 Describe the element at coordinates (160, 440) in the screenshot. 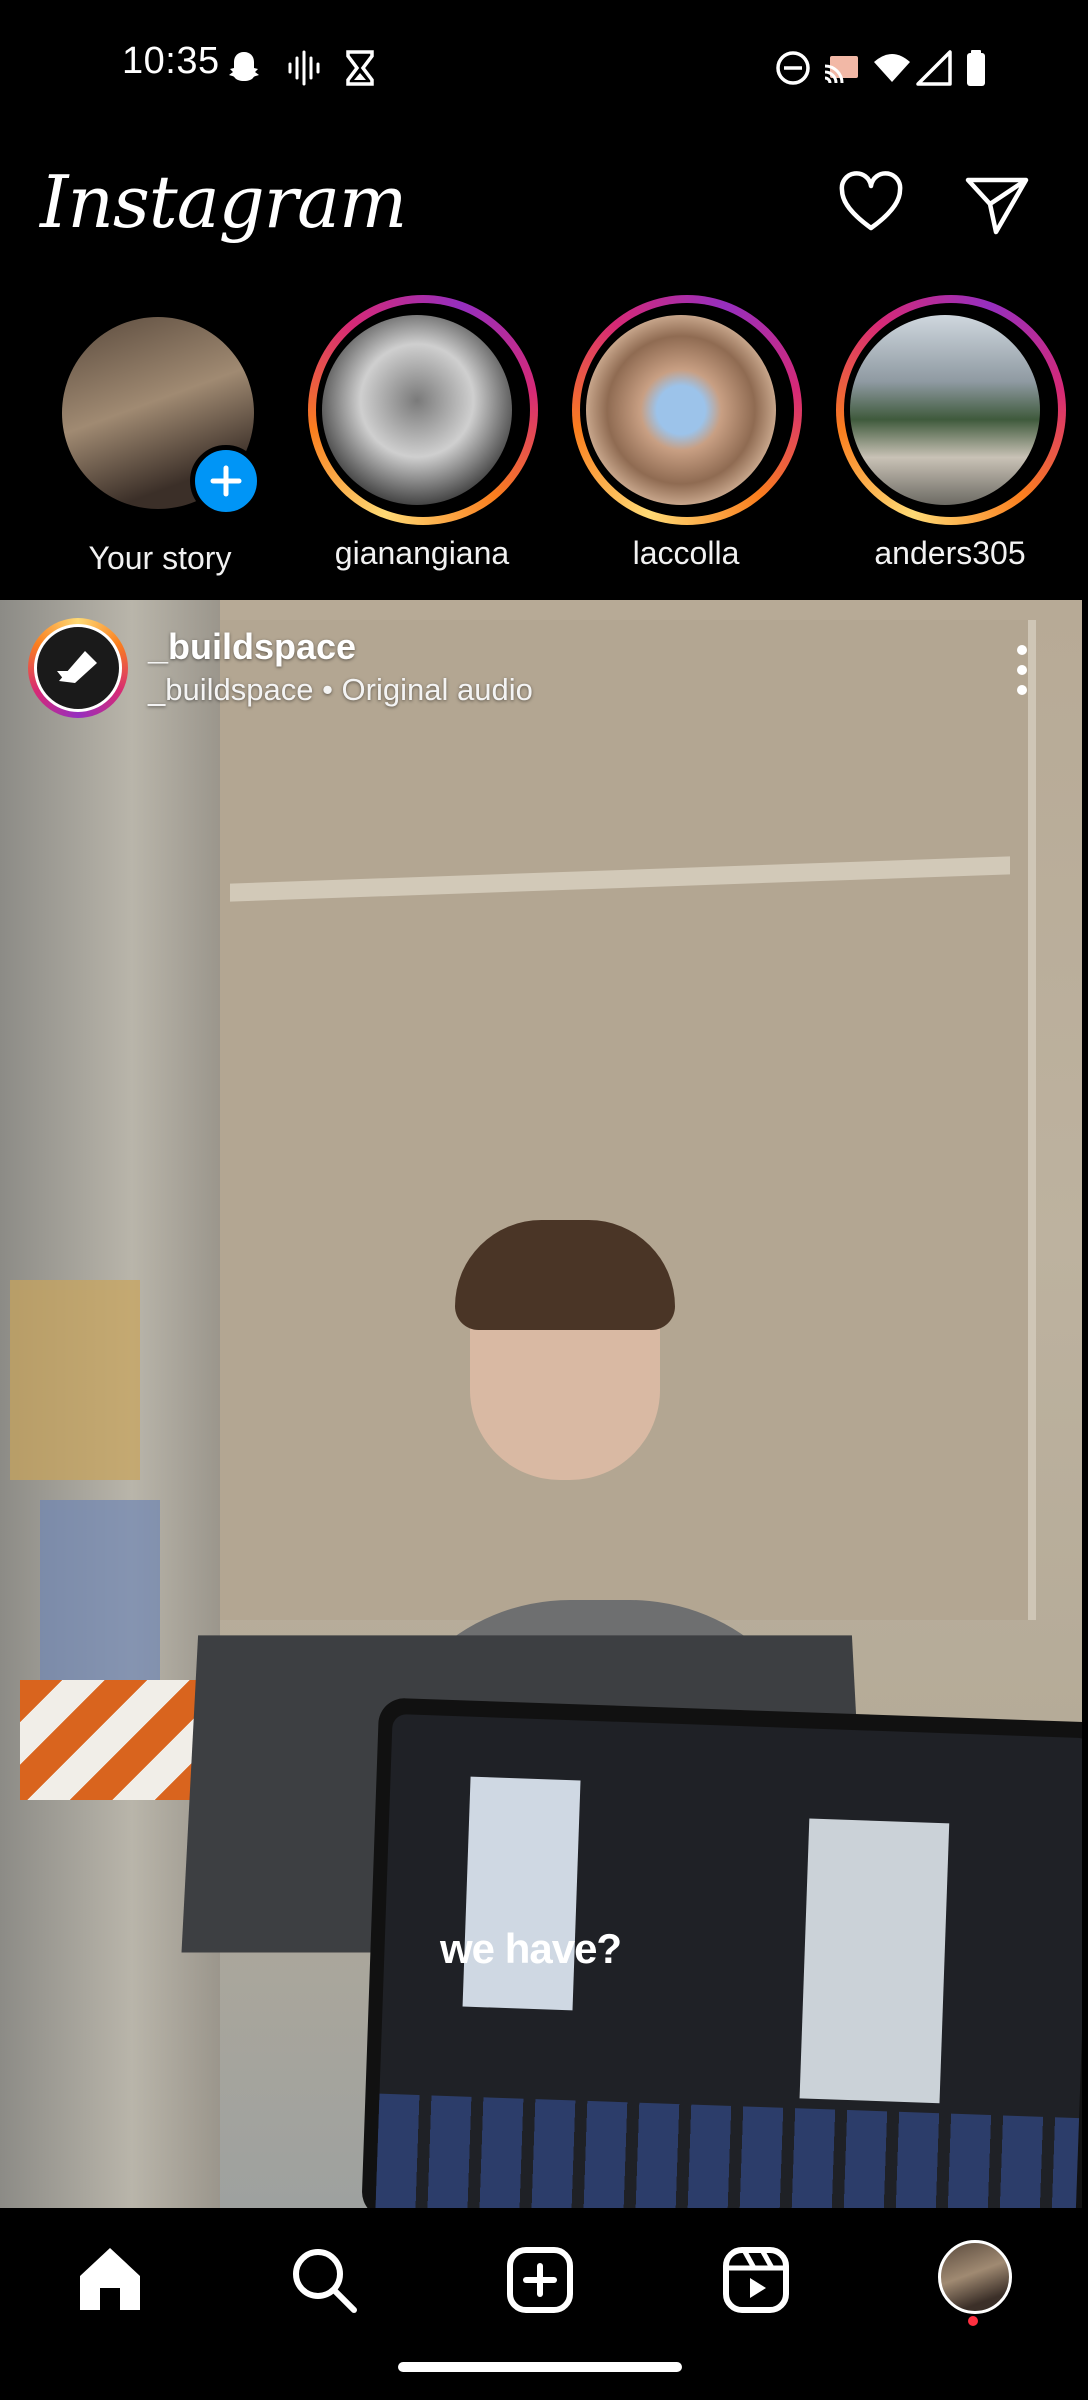

I see `story-your-story: Your story` at that location.